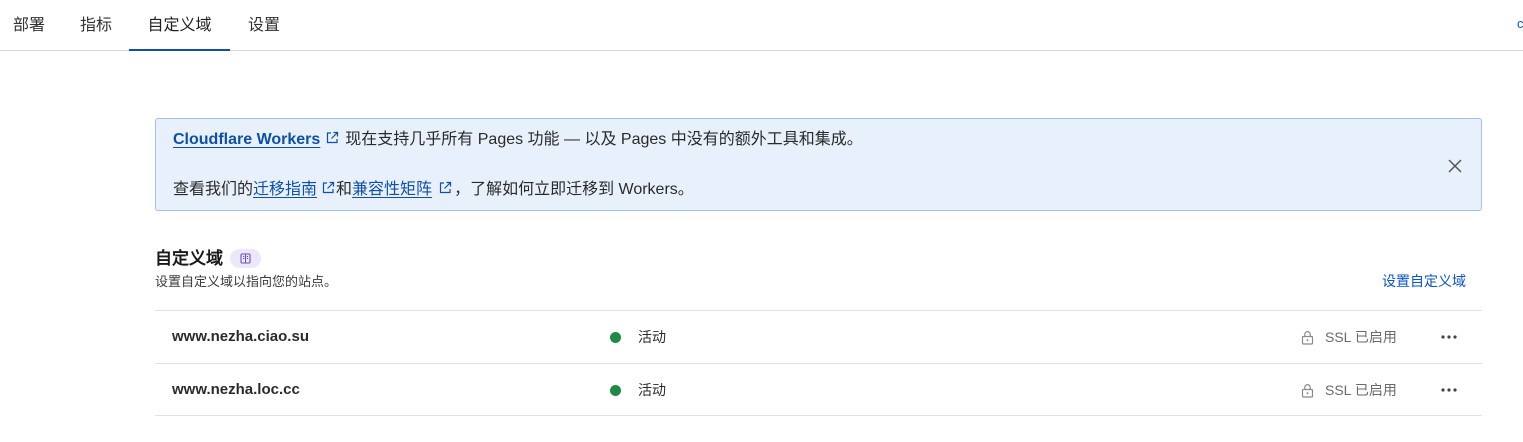 The height and width of the screenshot is (442, 1523). Describe the element at coordinates (189, 258) in the screenshot. I see `section-title: 自定义域` at that location.